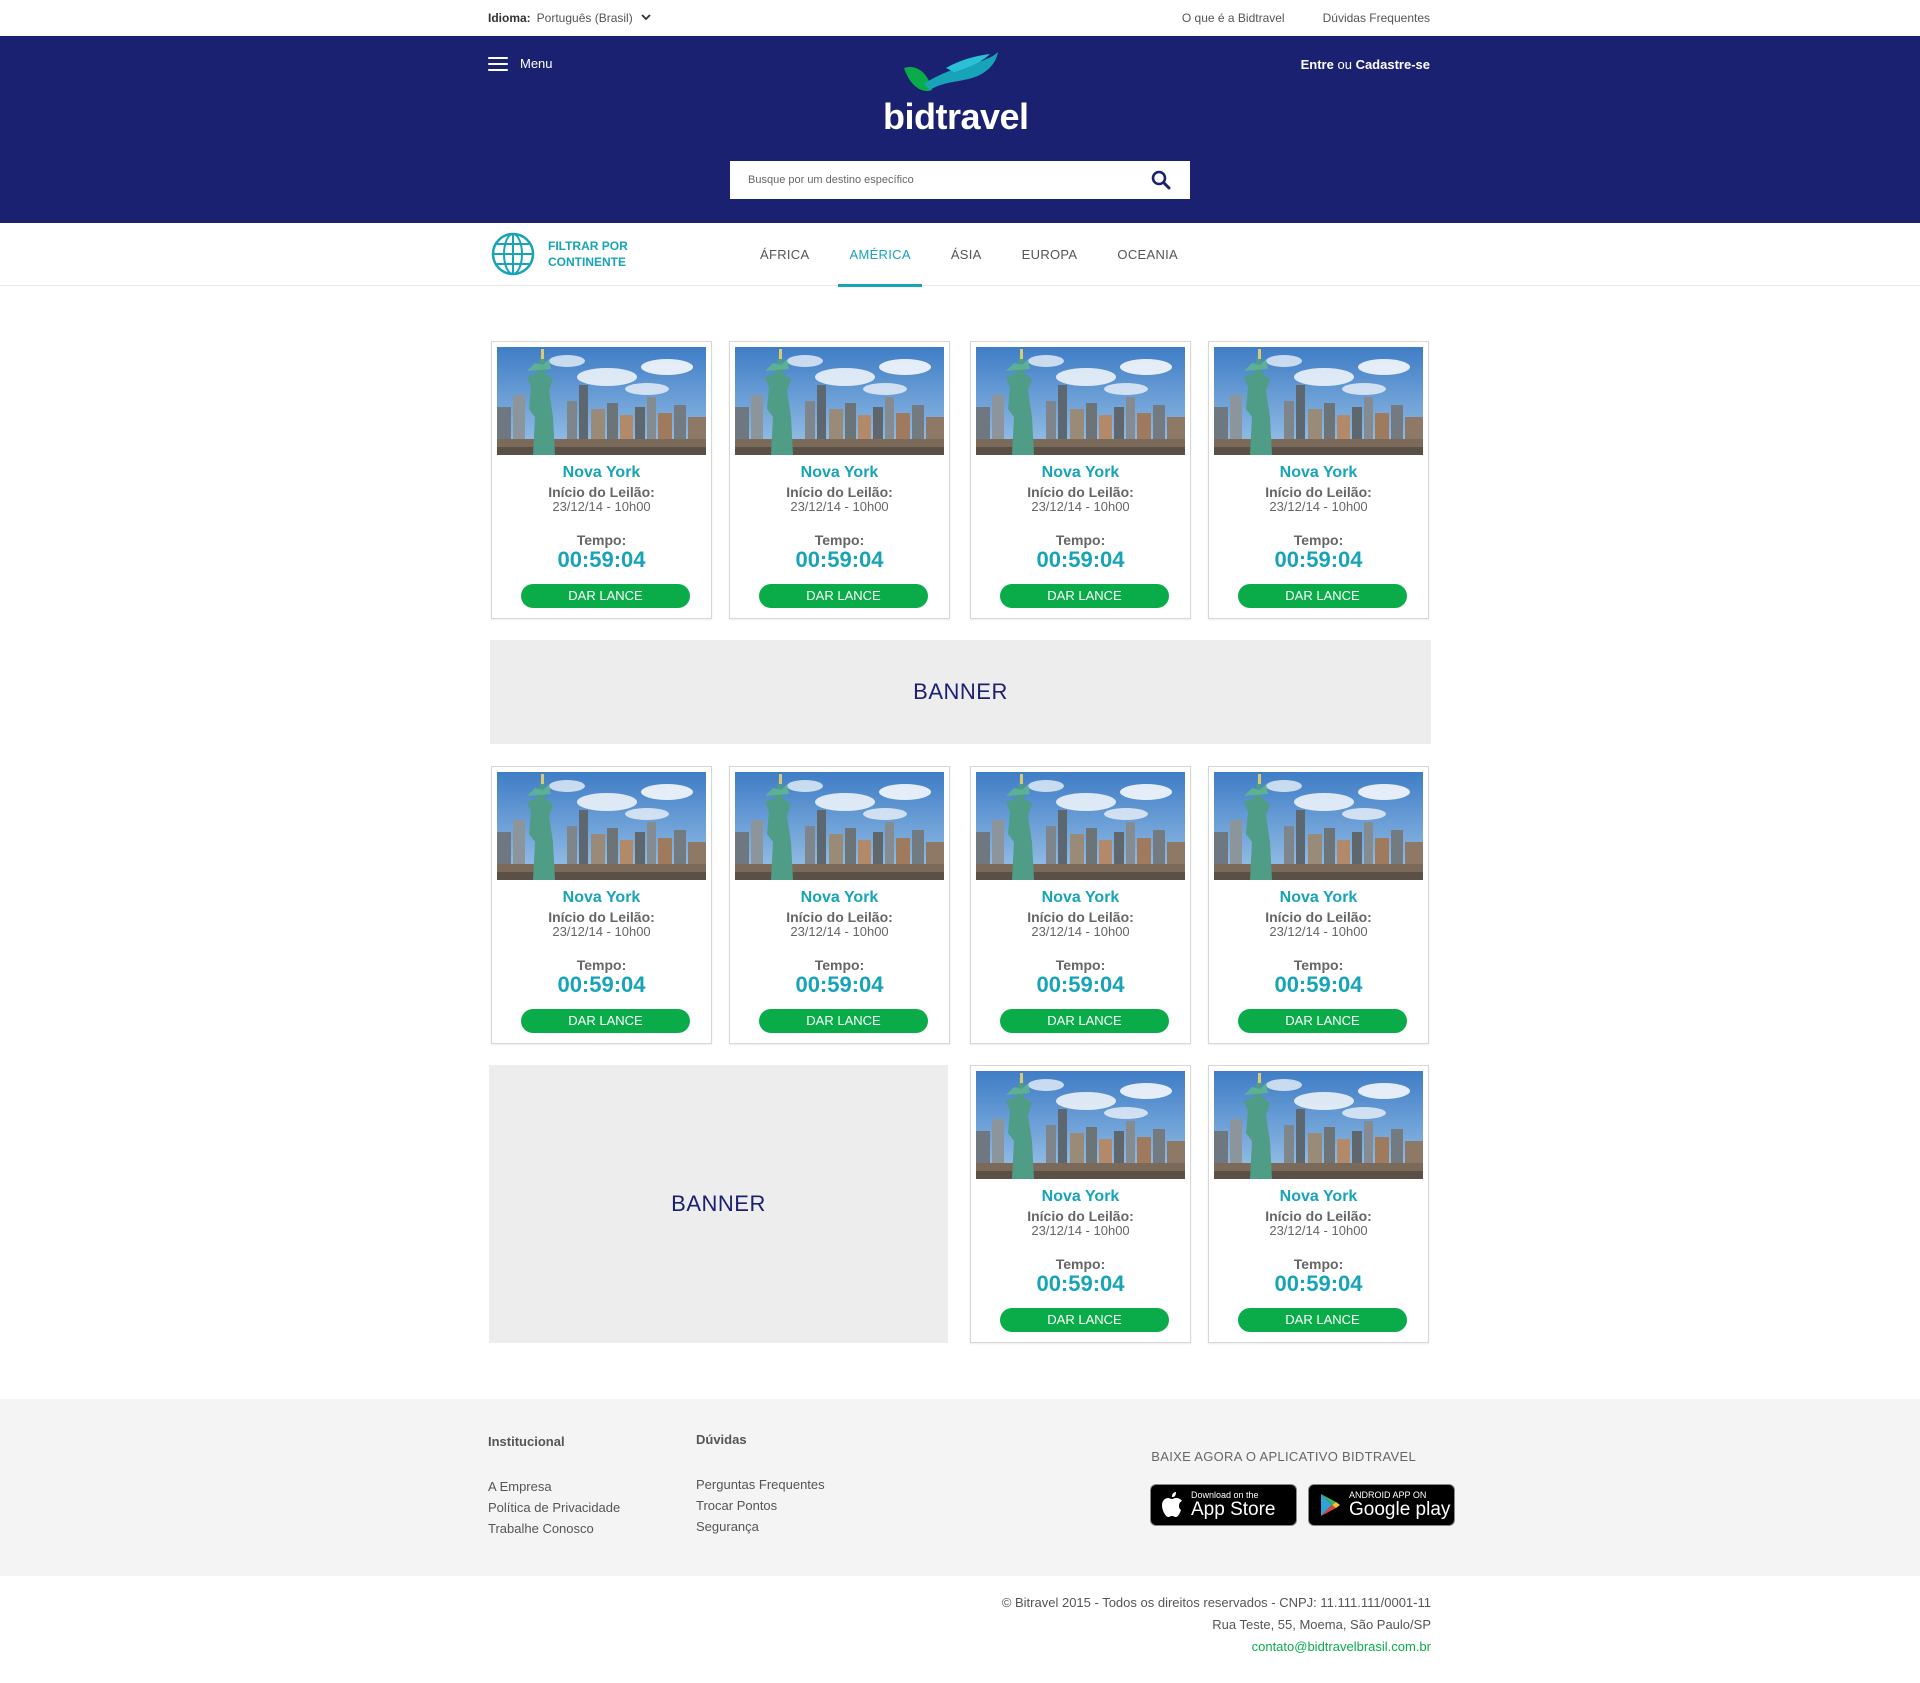 The height and width of the screenshot is (1683, 1920). Describe the element at coordinates (960, 95) in the screenshot. I see `bidtravel-logo: bidtravel` at that location.